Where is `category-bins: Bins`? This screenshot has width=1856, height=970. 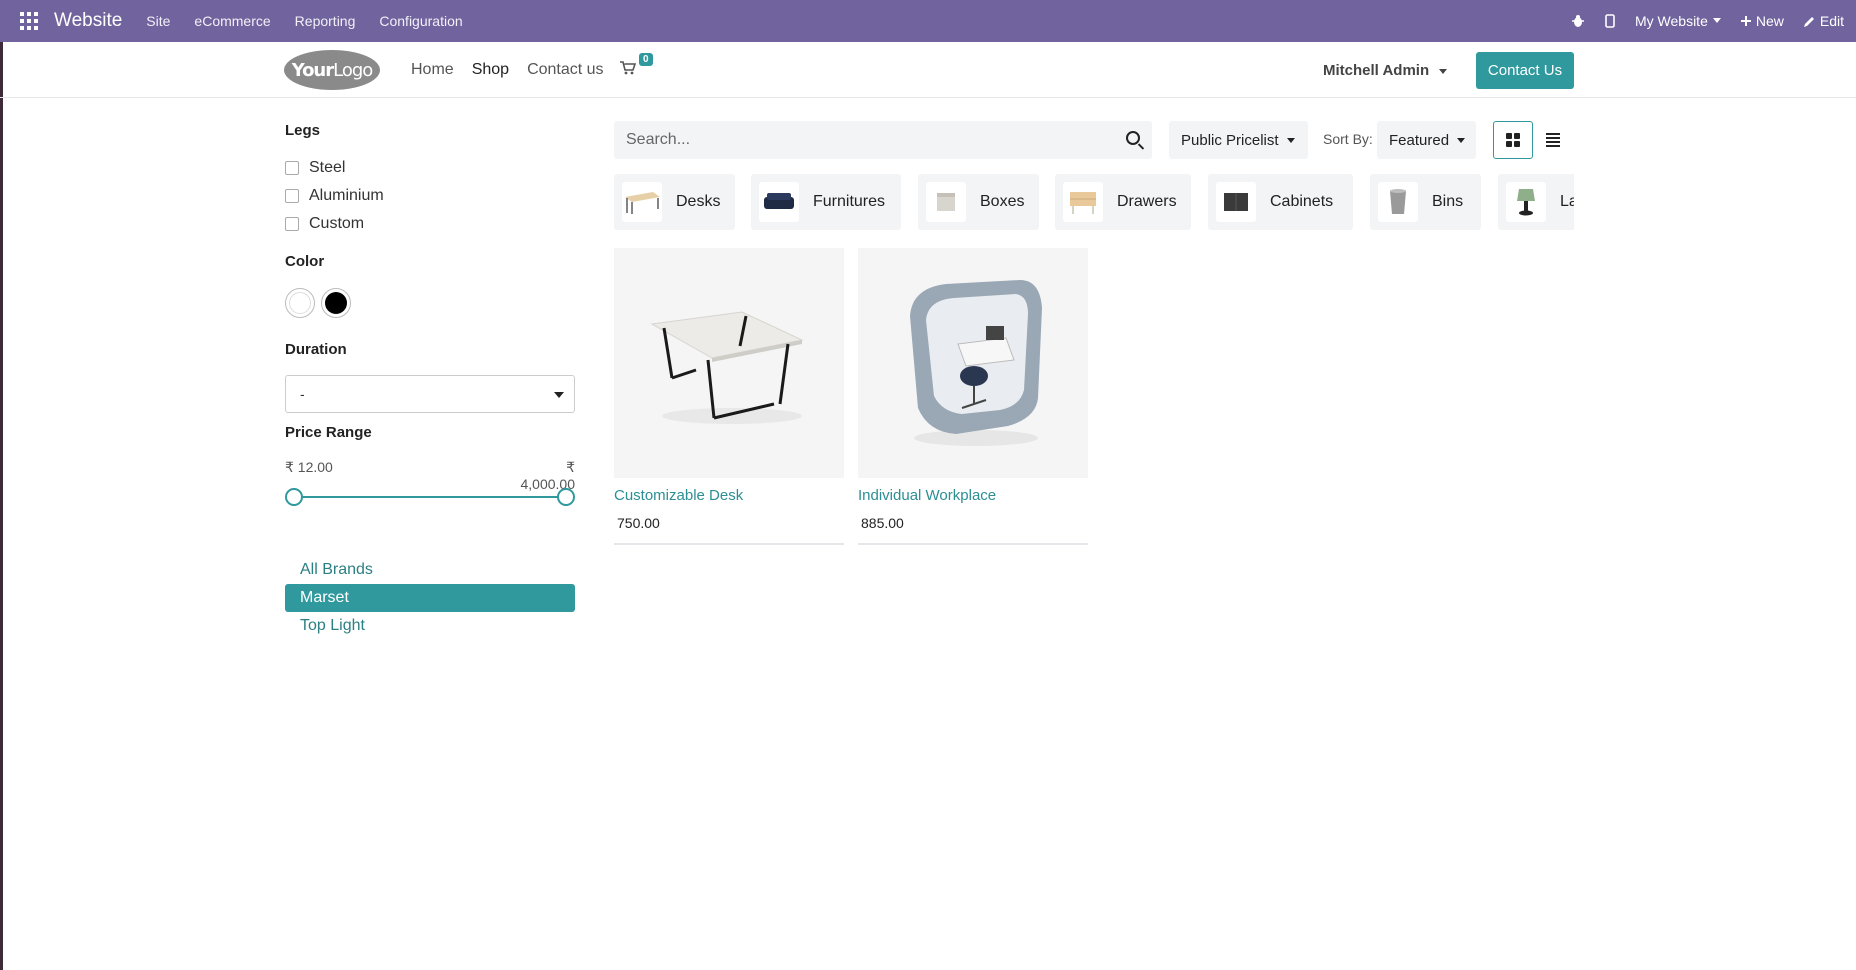
category-bins: Bins is located at coordinates (1425, 202).